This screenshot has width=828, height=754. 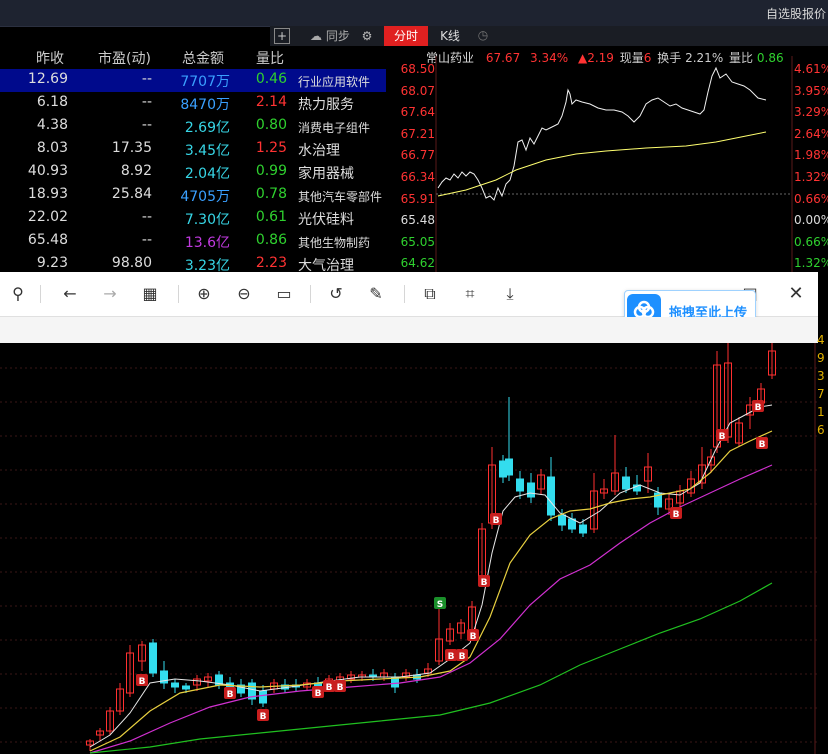 What do you see at coordinates (124, 58) in the screenshot?
I see `header-pe: 市盈(动)` at bounding box center [124, 58].